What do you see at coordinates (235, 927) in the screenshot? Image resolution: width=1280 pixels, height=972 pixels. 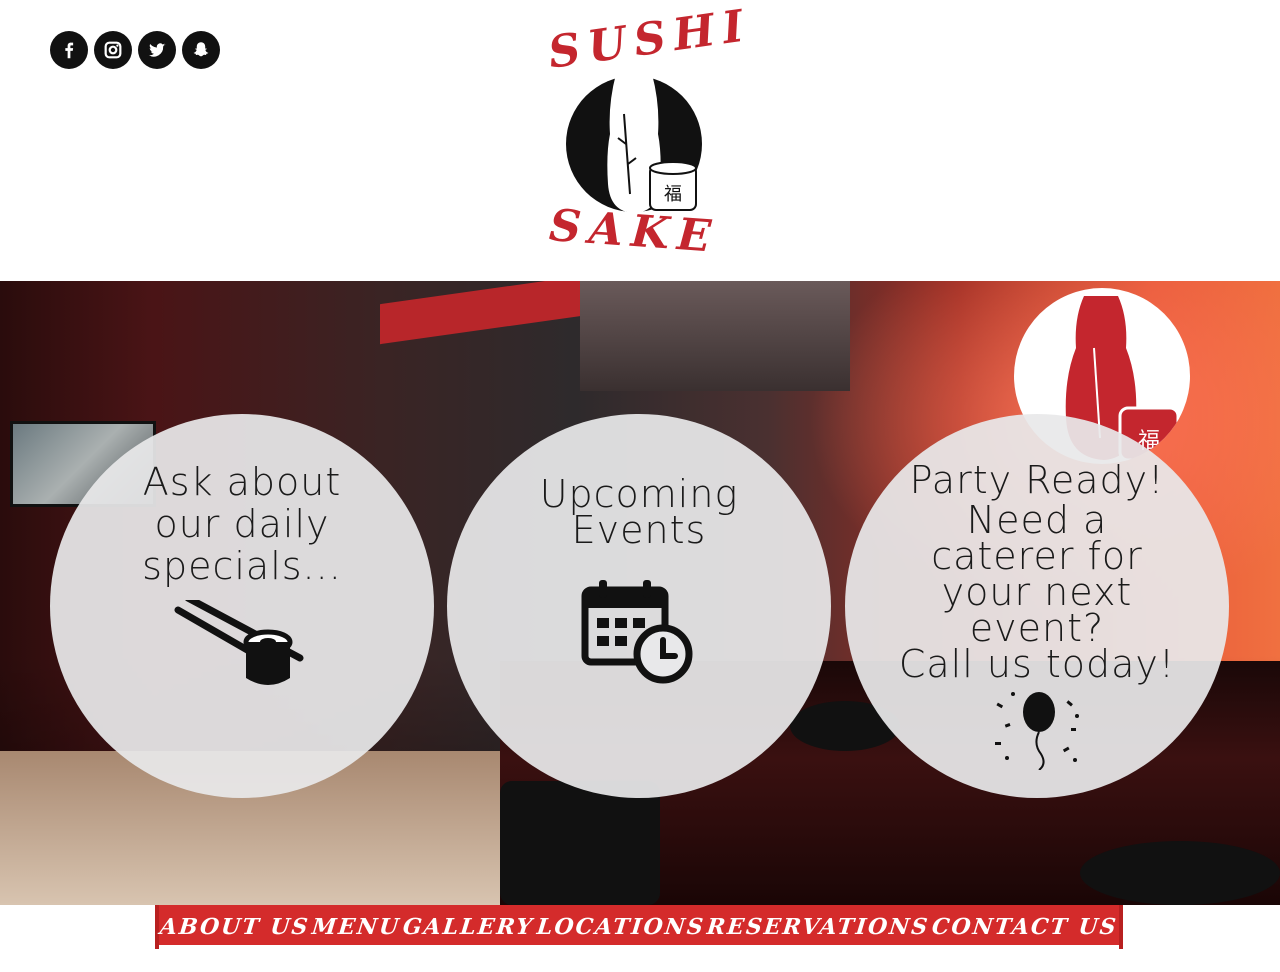 I see `nav-about-us: About Us` at bounding box center [235, 927].